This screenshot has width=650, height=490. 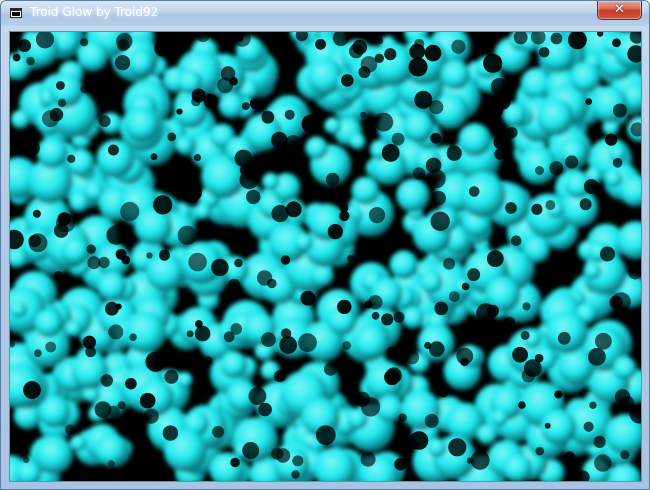 What do you see at coordinates (325, 13) in the screenshot?
I see `title-bar: Troid Glow by Troid92 ✕` at bounding box center [325, 13].